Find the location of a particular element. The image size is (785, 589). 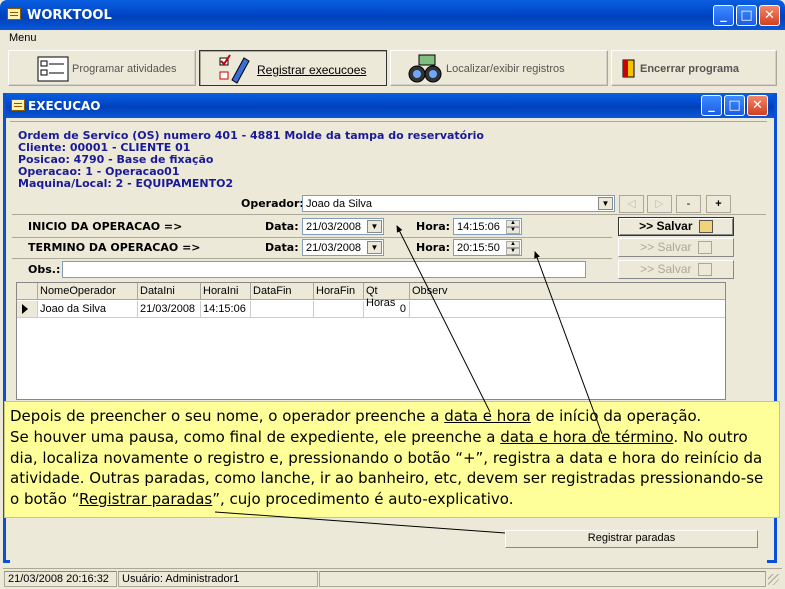

termino-hora-field: 20:15:50 ▲ ▼ is located at coordinates (487, 247).